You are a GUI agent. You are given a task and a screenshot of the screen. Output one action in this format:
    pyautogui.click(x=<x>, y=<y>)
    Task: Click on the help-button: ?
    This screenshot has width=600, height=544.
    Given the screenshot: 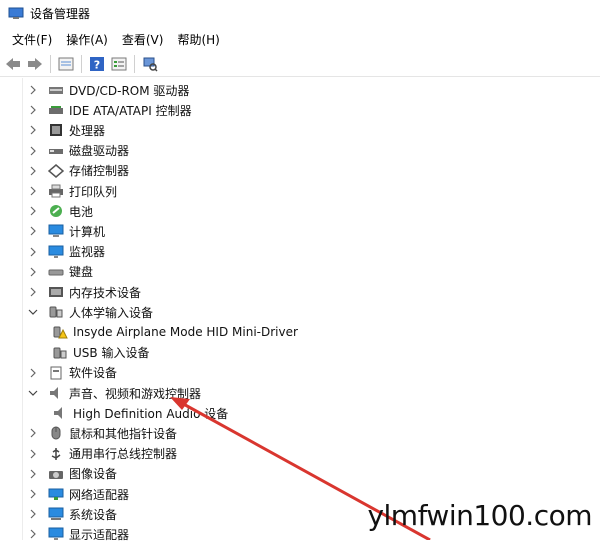 What is the action you would take?
    pyautogui.click(x=97, y=64)
    